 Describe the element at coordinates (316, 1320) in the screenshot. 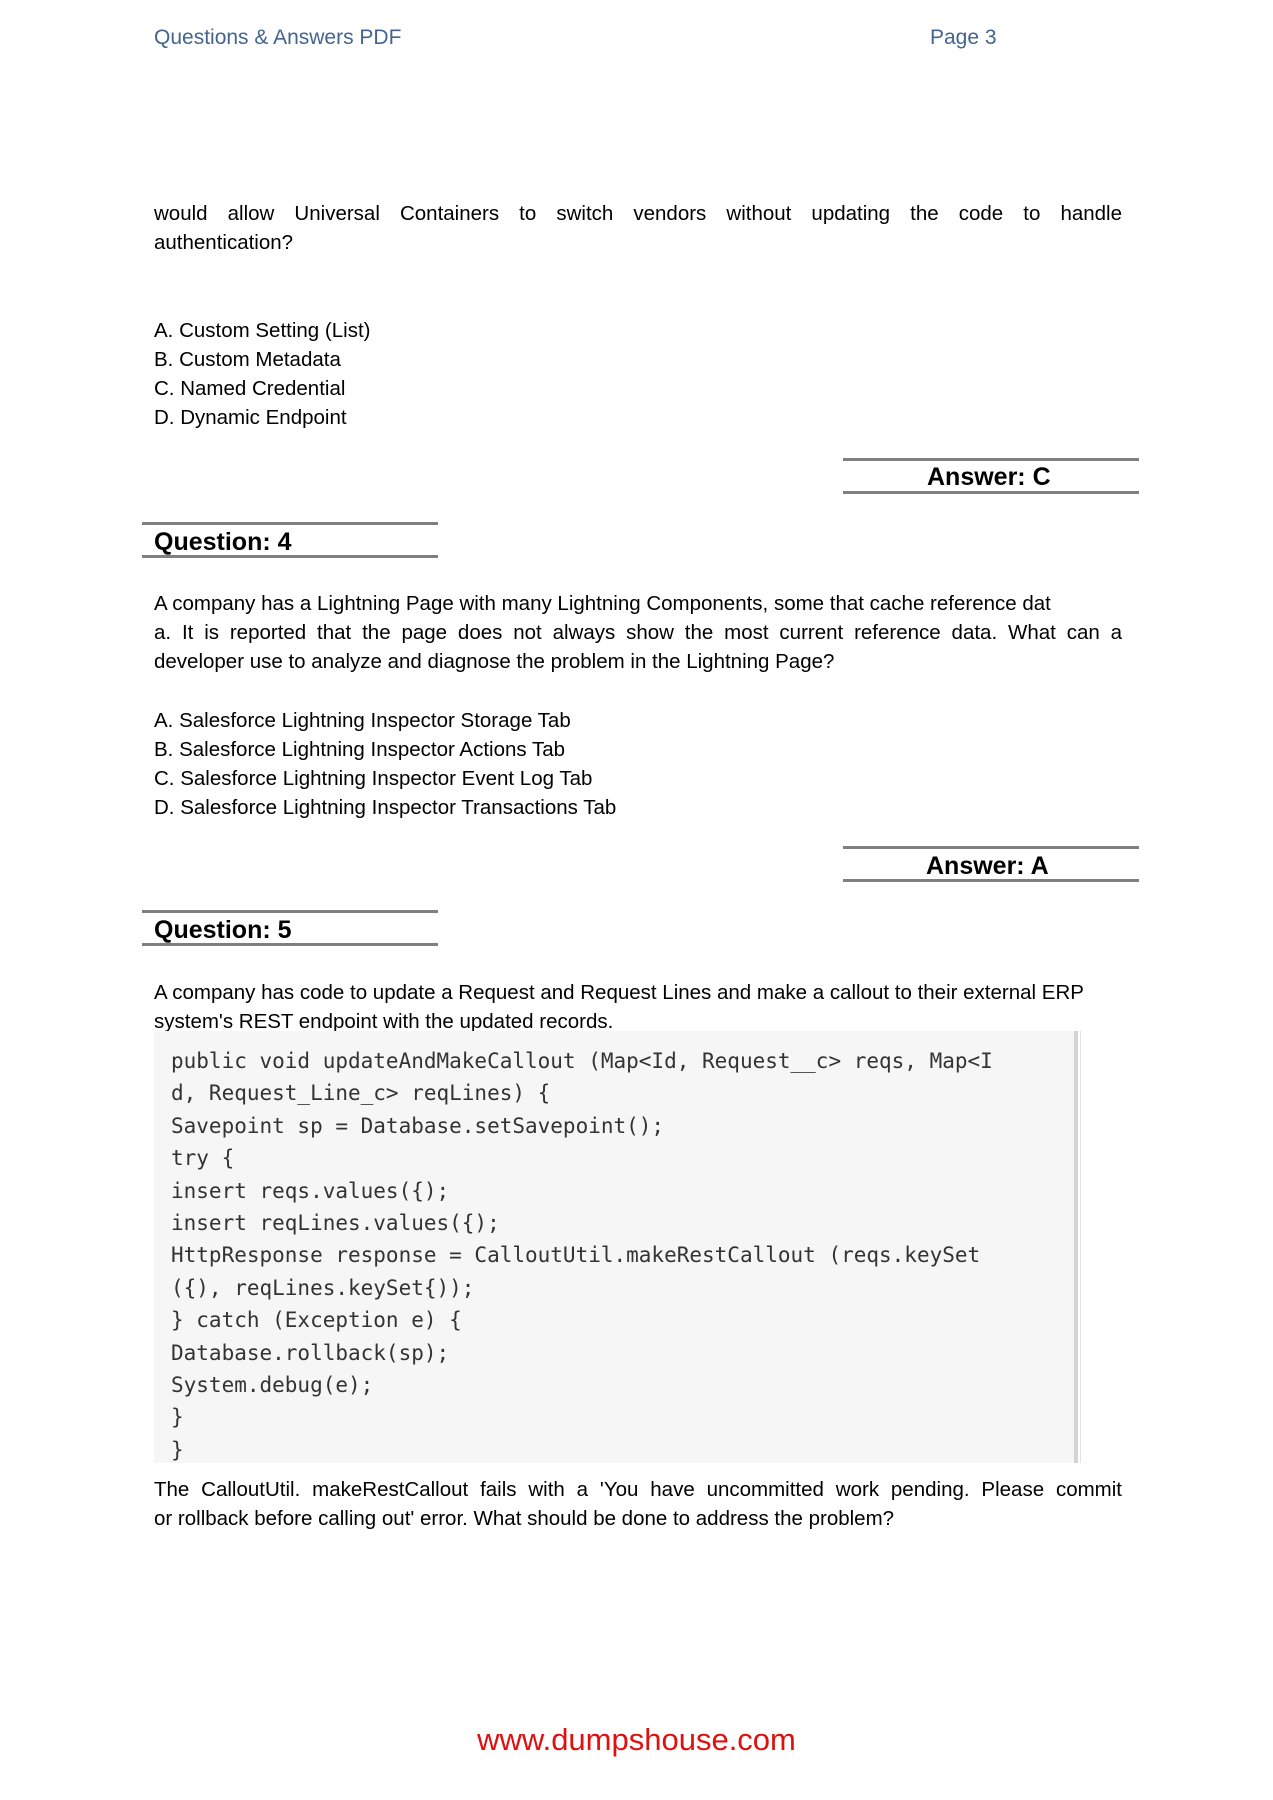

I see `code-line: } catch (Exception e) {` at that location.